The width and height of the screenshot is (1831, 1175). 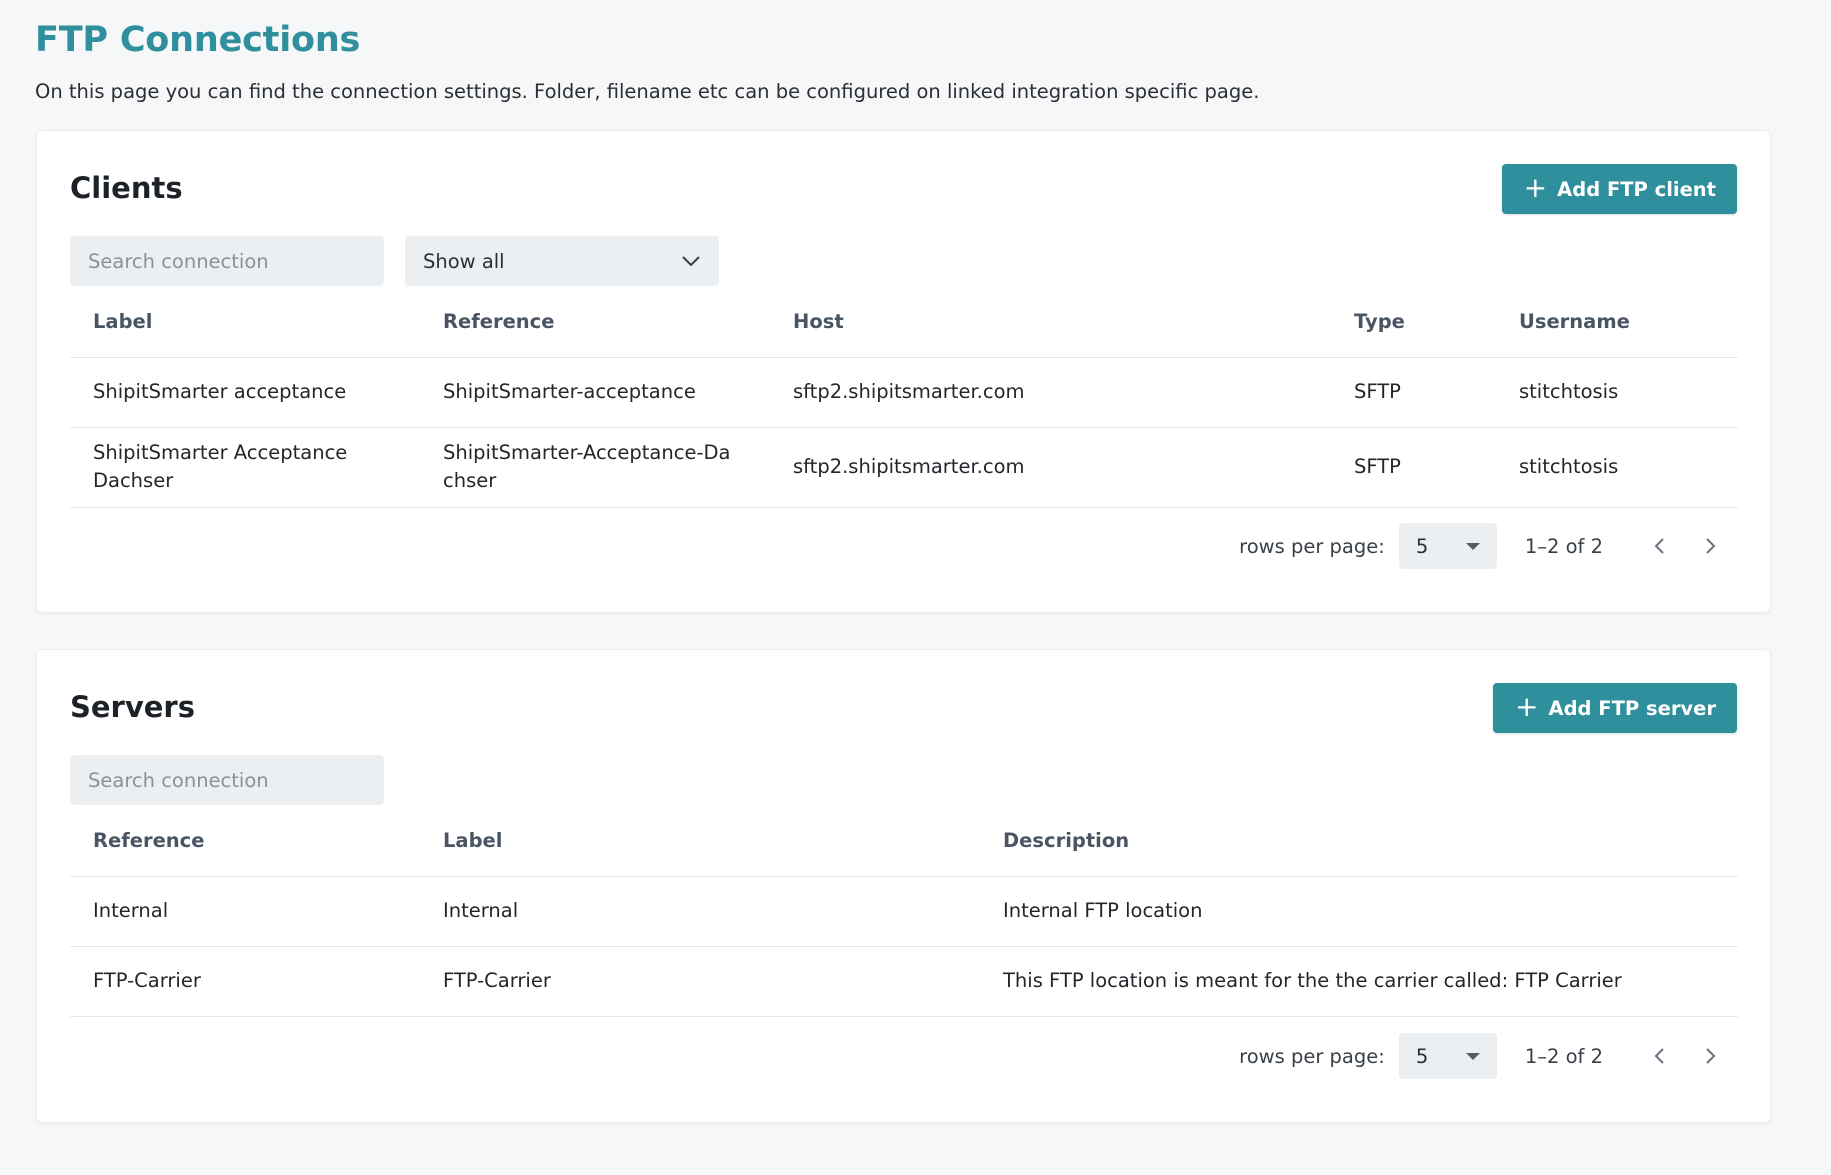 I want to click on col-header-username: Username, so click(x=1617, y=322).